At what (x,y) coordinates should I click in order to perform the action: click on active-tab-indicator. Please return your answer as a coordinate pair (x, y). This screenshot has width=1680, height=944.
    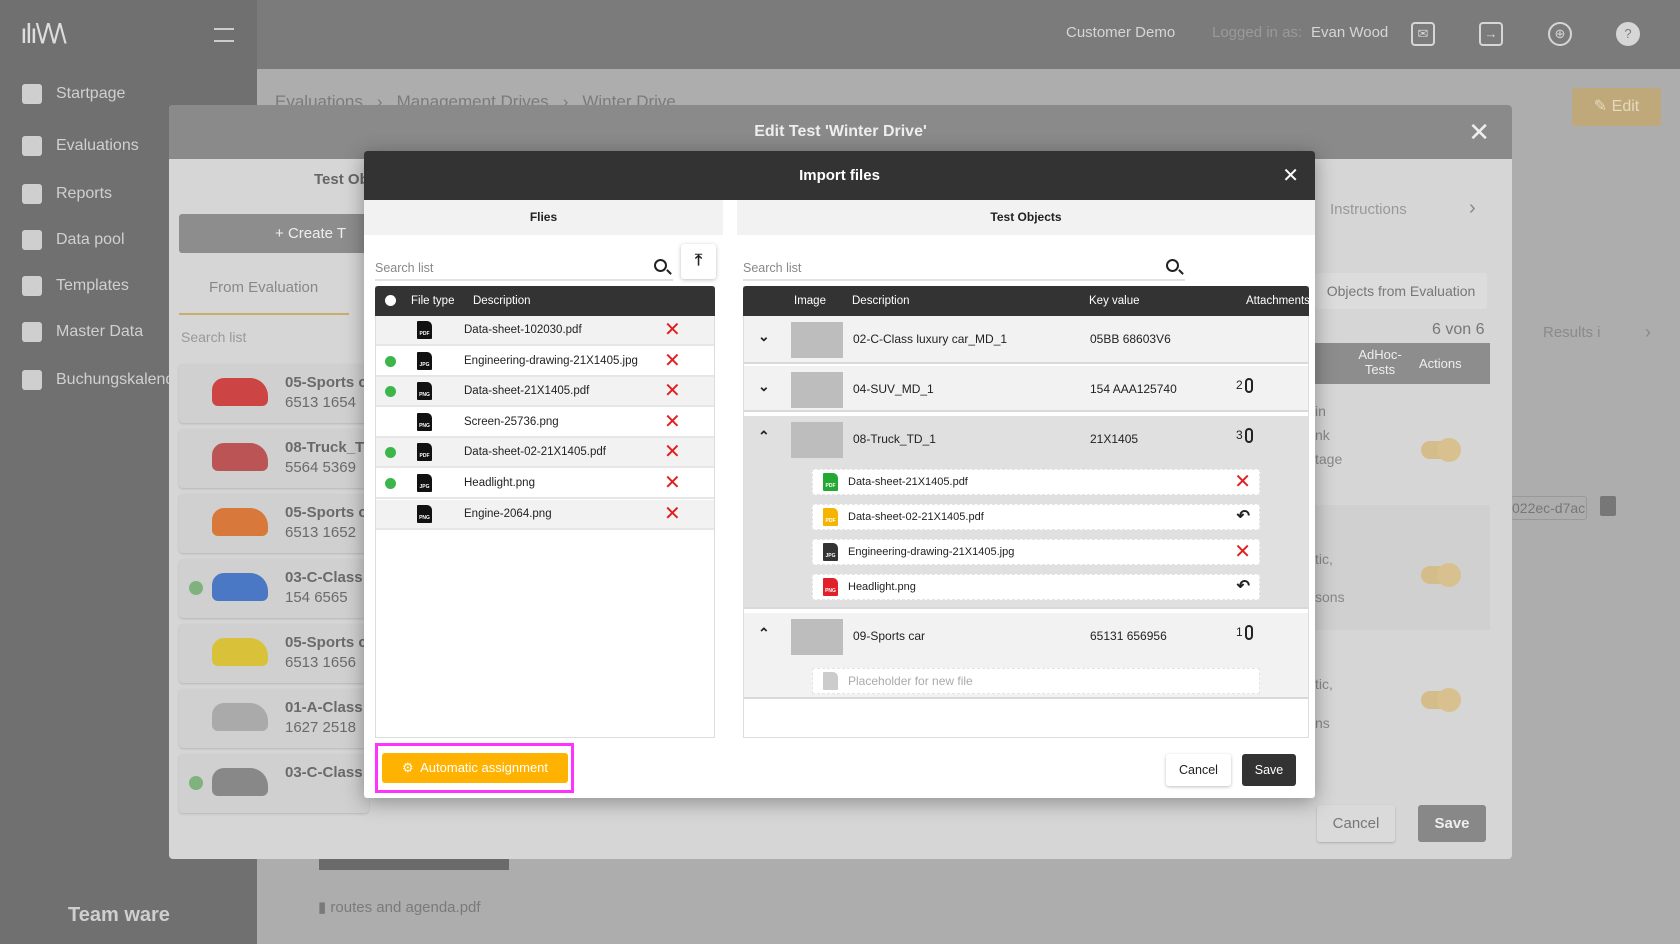
    Looking at the image, I should click on (264, 314).